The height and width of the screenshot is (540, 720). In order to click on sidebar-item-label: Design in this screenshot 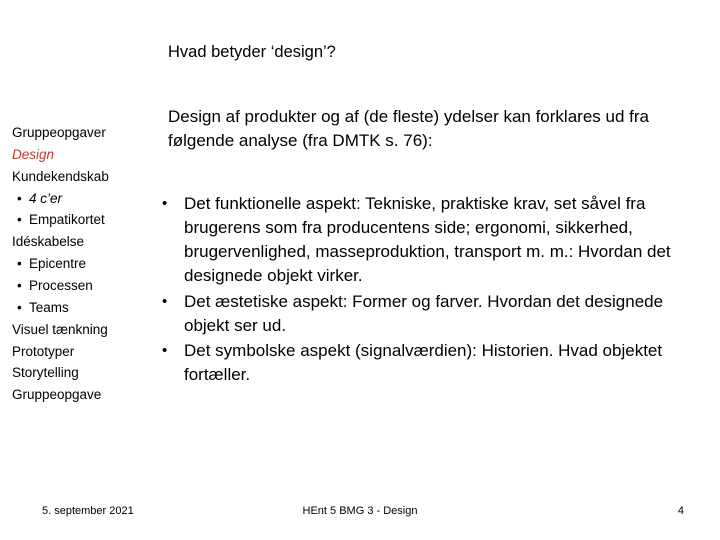, I will do `click(33, 154)`.